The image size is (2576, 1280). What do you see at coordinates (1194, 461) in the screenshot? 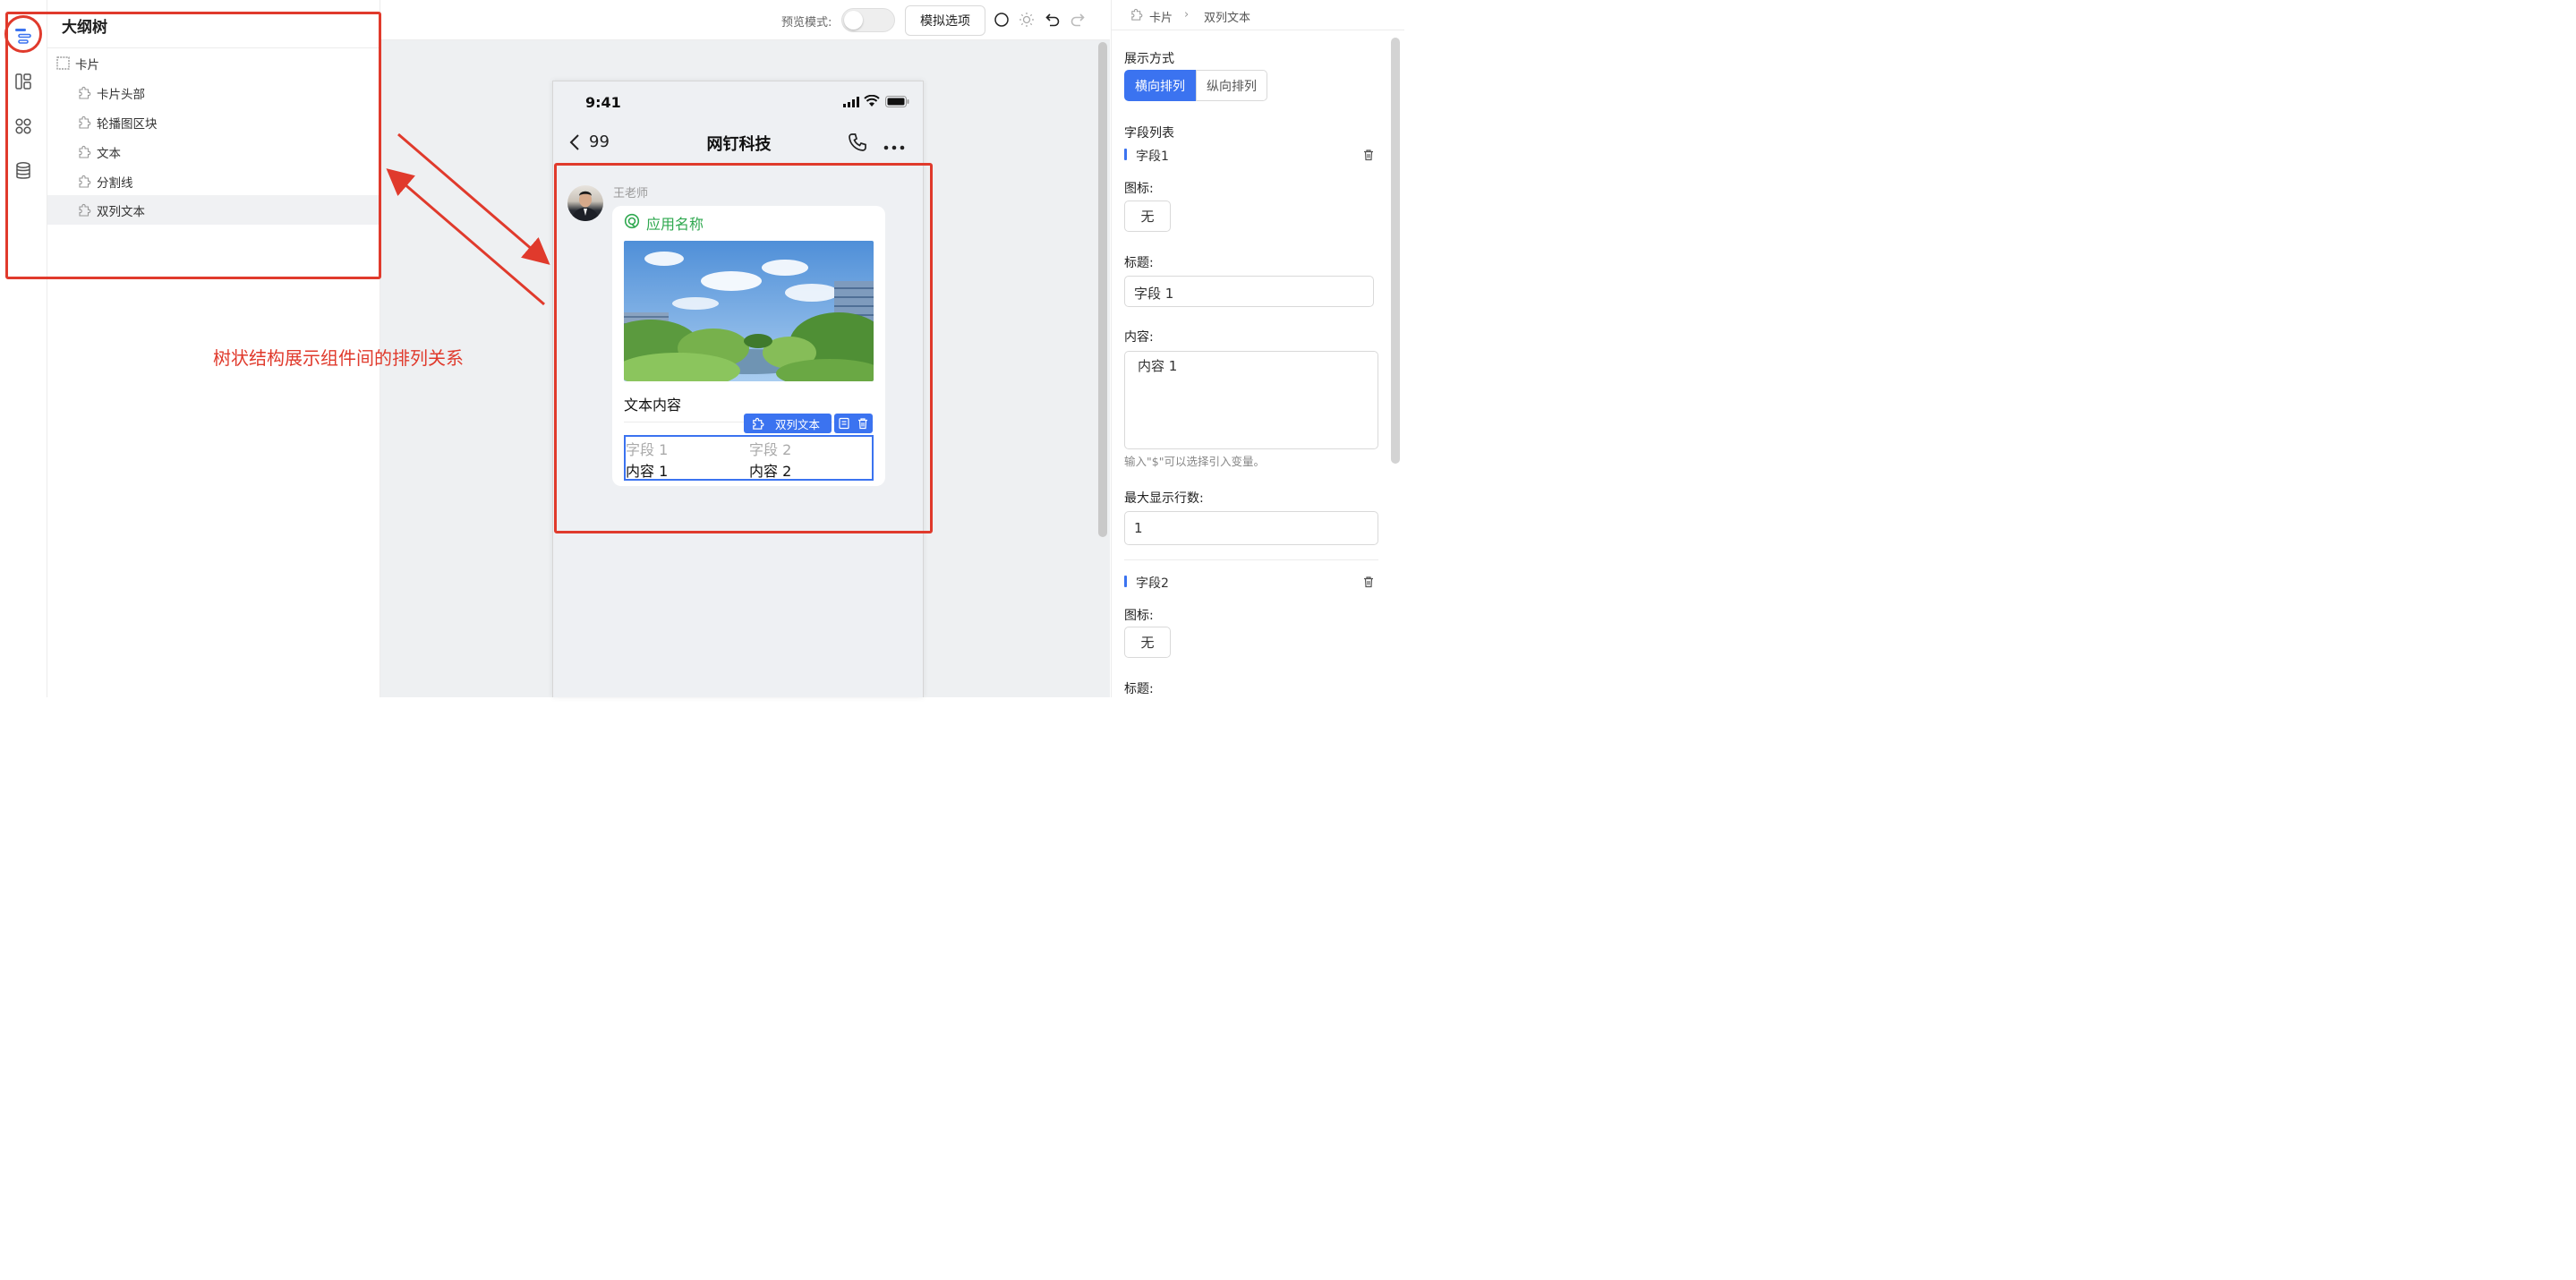
I see `variable-hint: 输入"$"可以选择引入变量。` at bounding box center [1194, 461].